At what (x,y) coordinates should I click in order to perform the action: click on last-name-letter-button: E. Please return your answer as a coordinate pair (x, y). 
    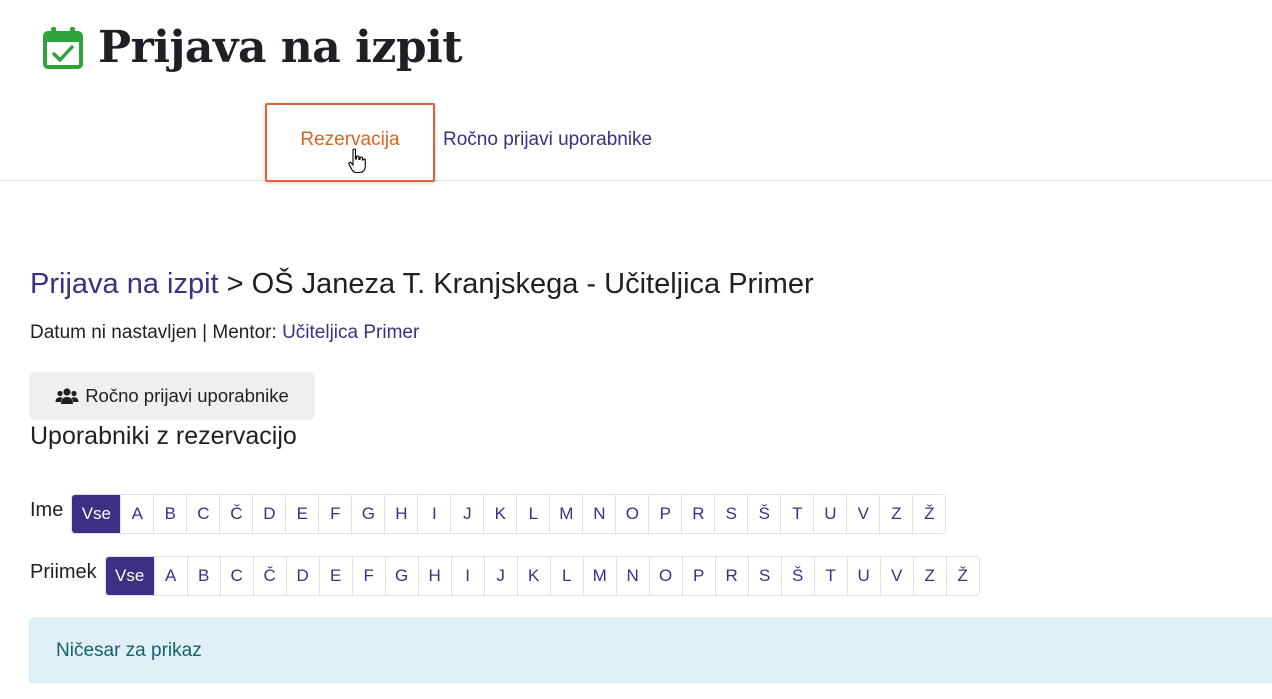
    Looking at the image, I should click on (335, 576).